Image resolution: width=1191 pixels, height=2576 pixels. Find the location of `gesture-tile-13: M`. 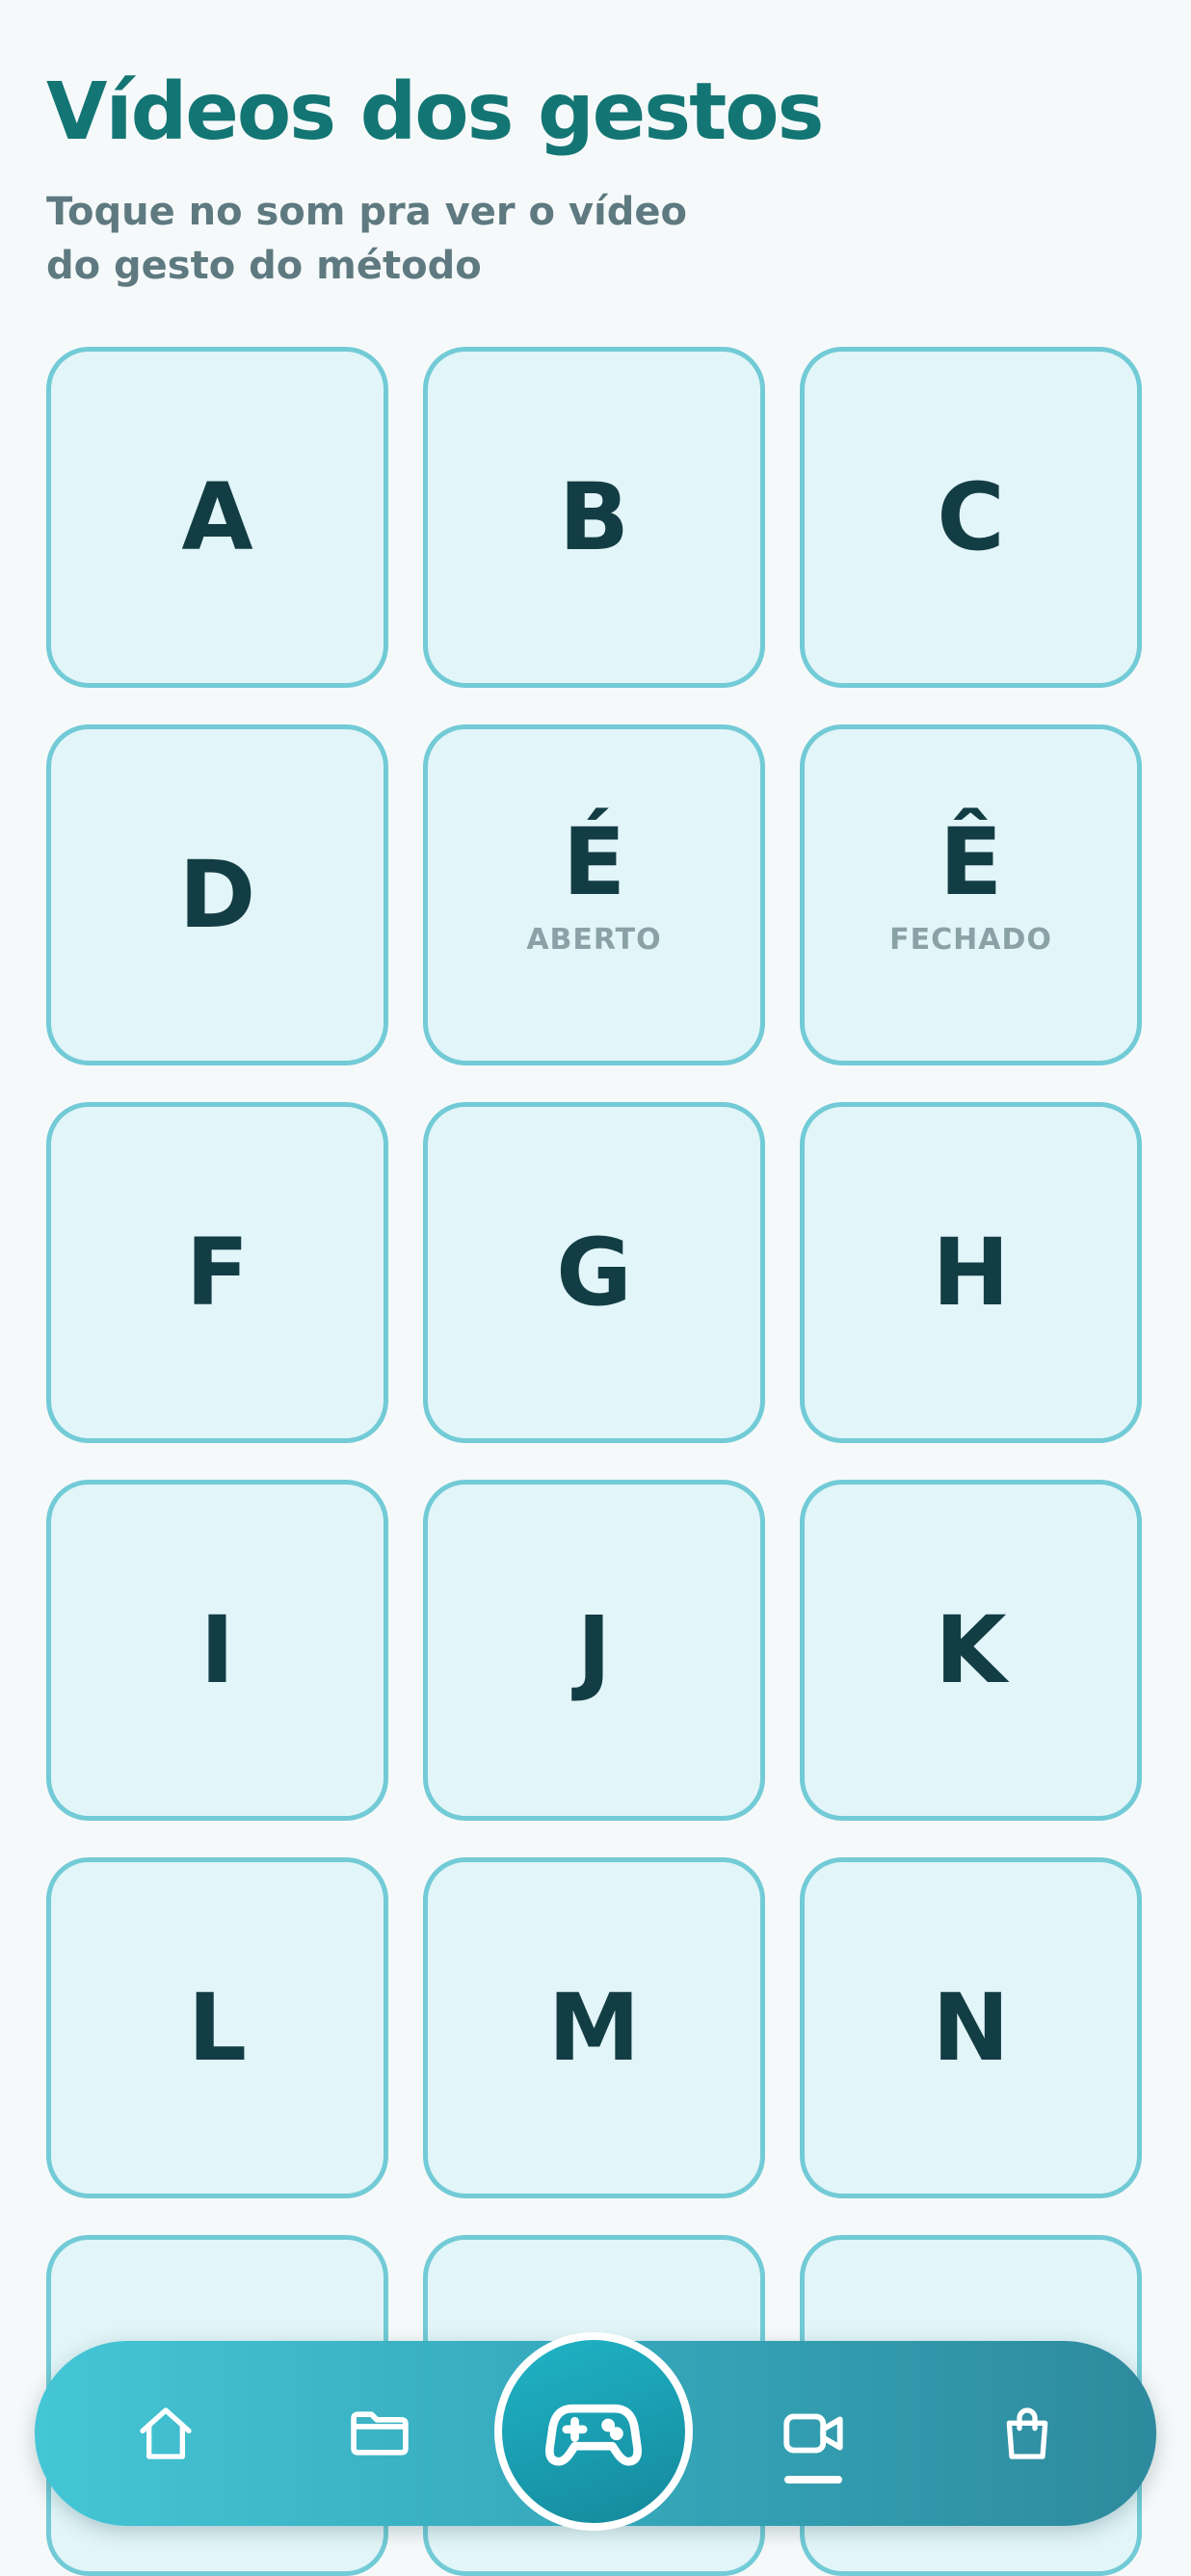

gesture-tile-13: M is located at coordinates (594, 2027).